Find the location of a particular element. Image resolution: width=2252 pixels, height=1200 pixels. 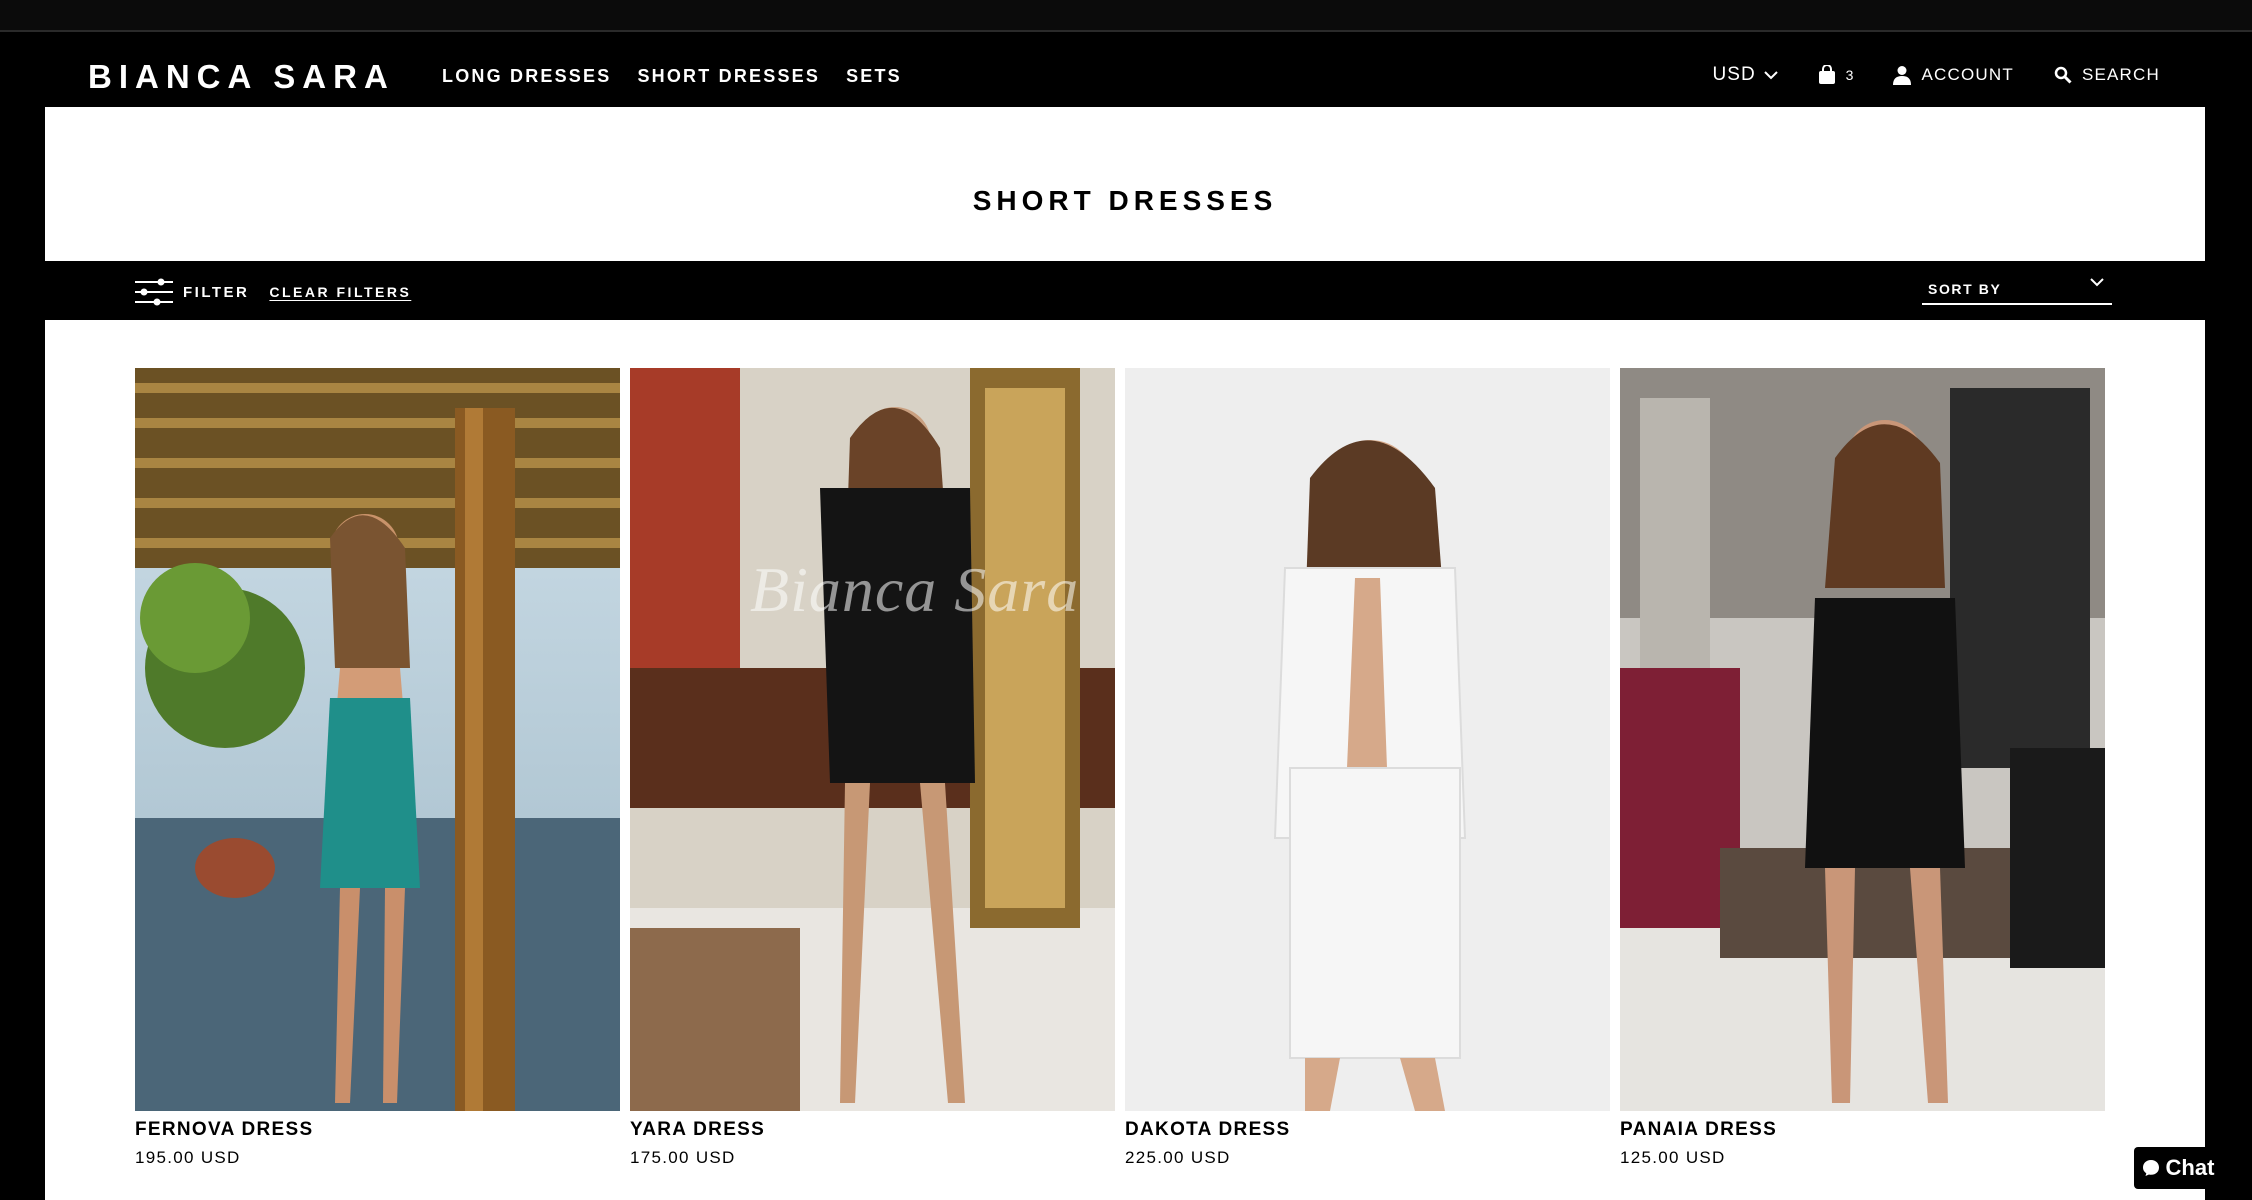

sort-label: SORT BY is located at coordinates (1965, 289).